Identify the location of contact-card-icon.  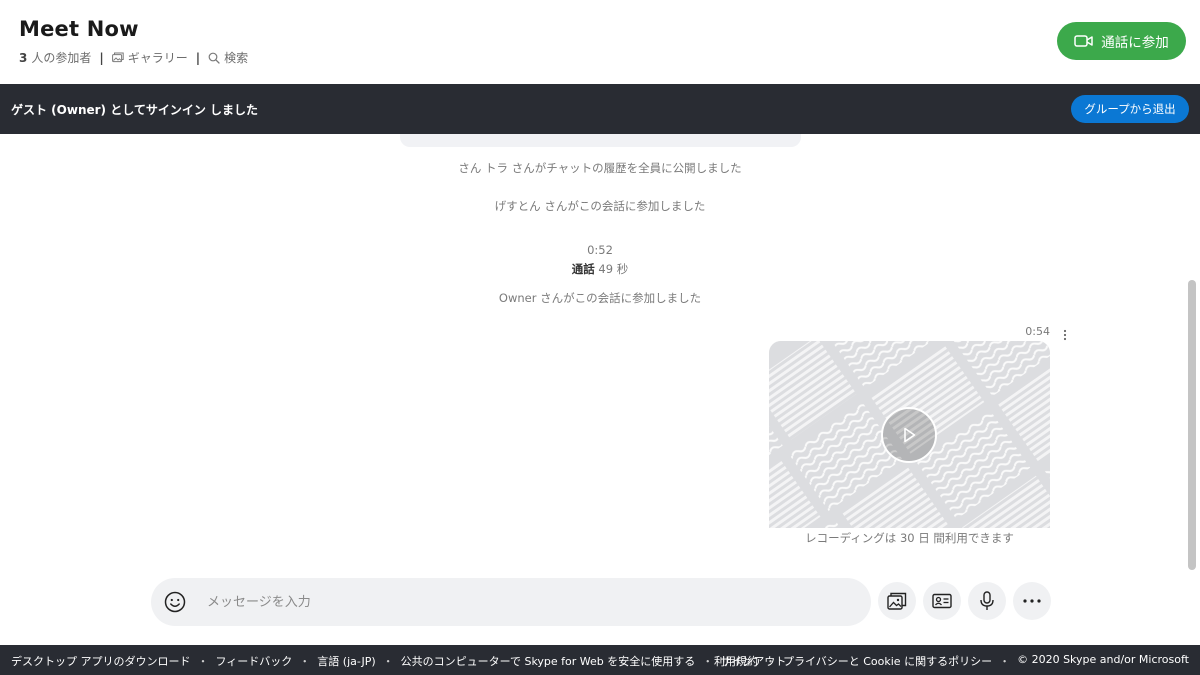
(942, 601).